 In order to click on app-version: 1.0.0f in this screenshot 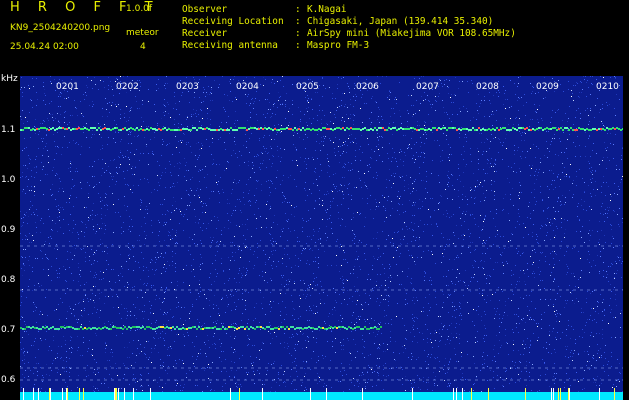, I will do `click(139, 9)`.